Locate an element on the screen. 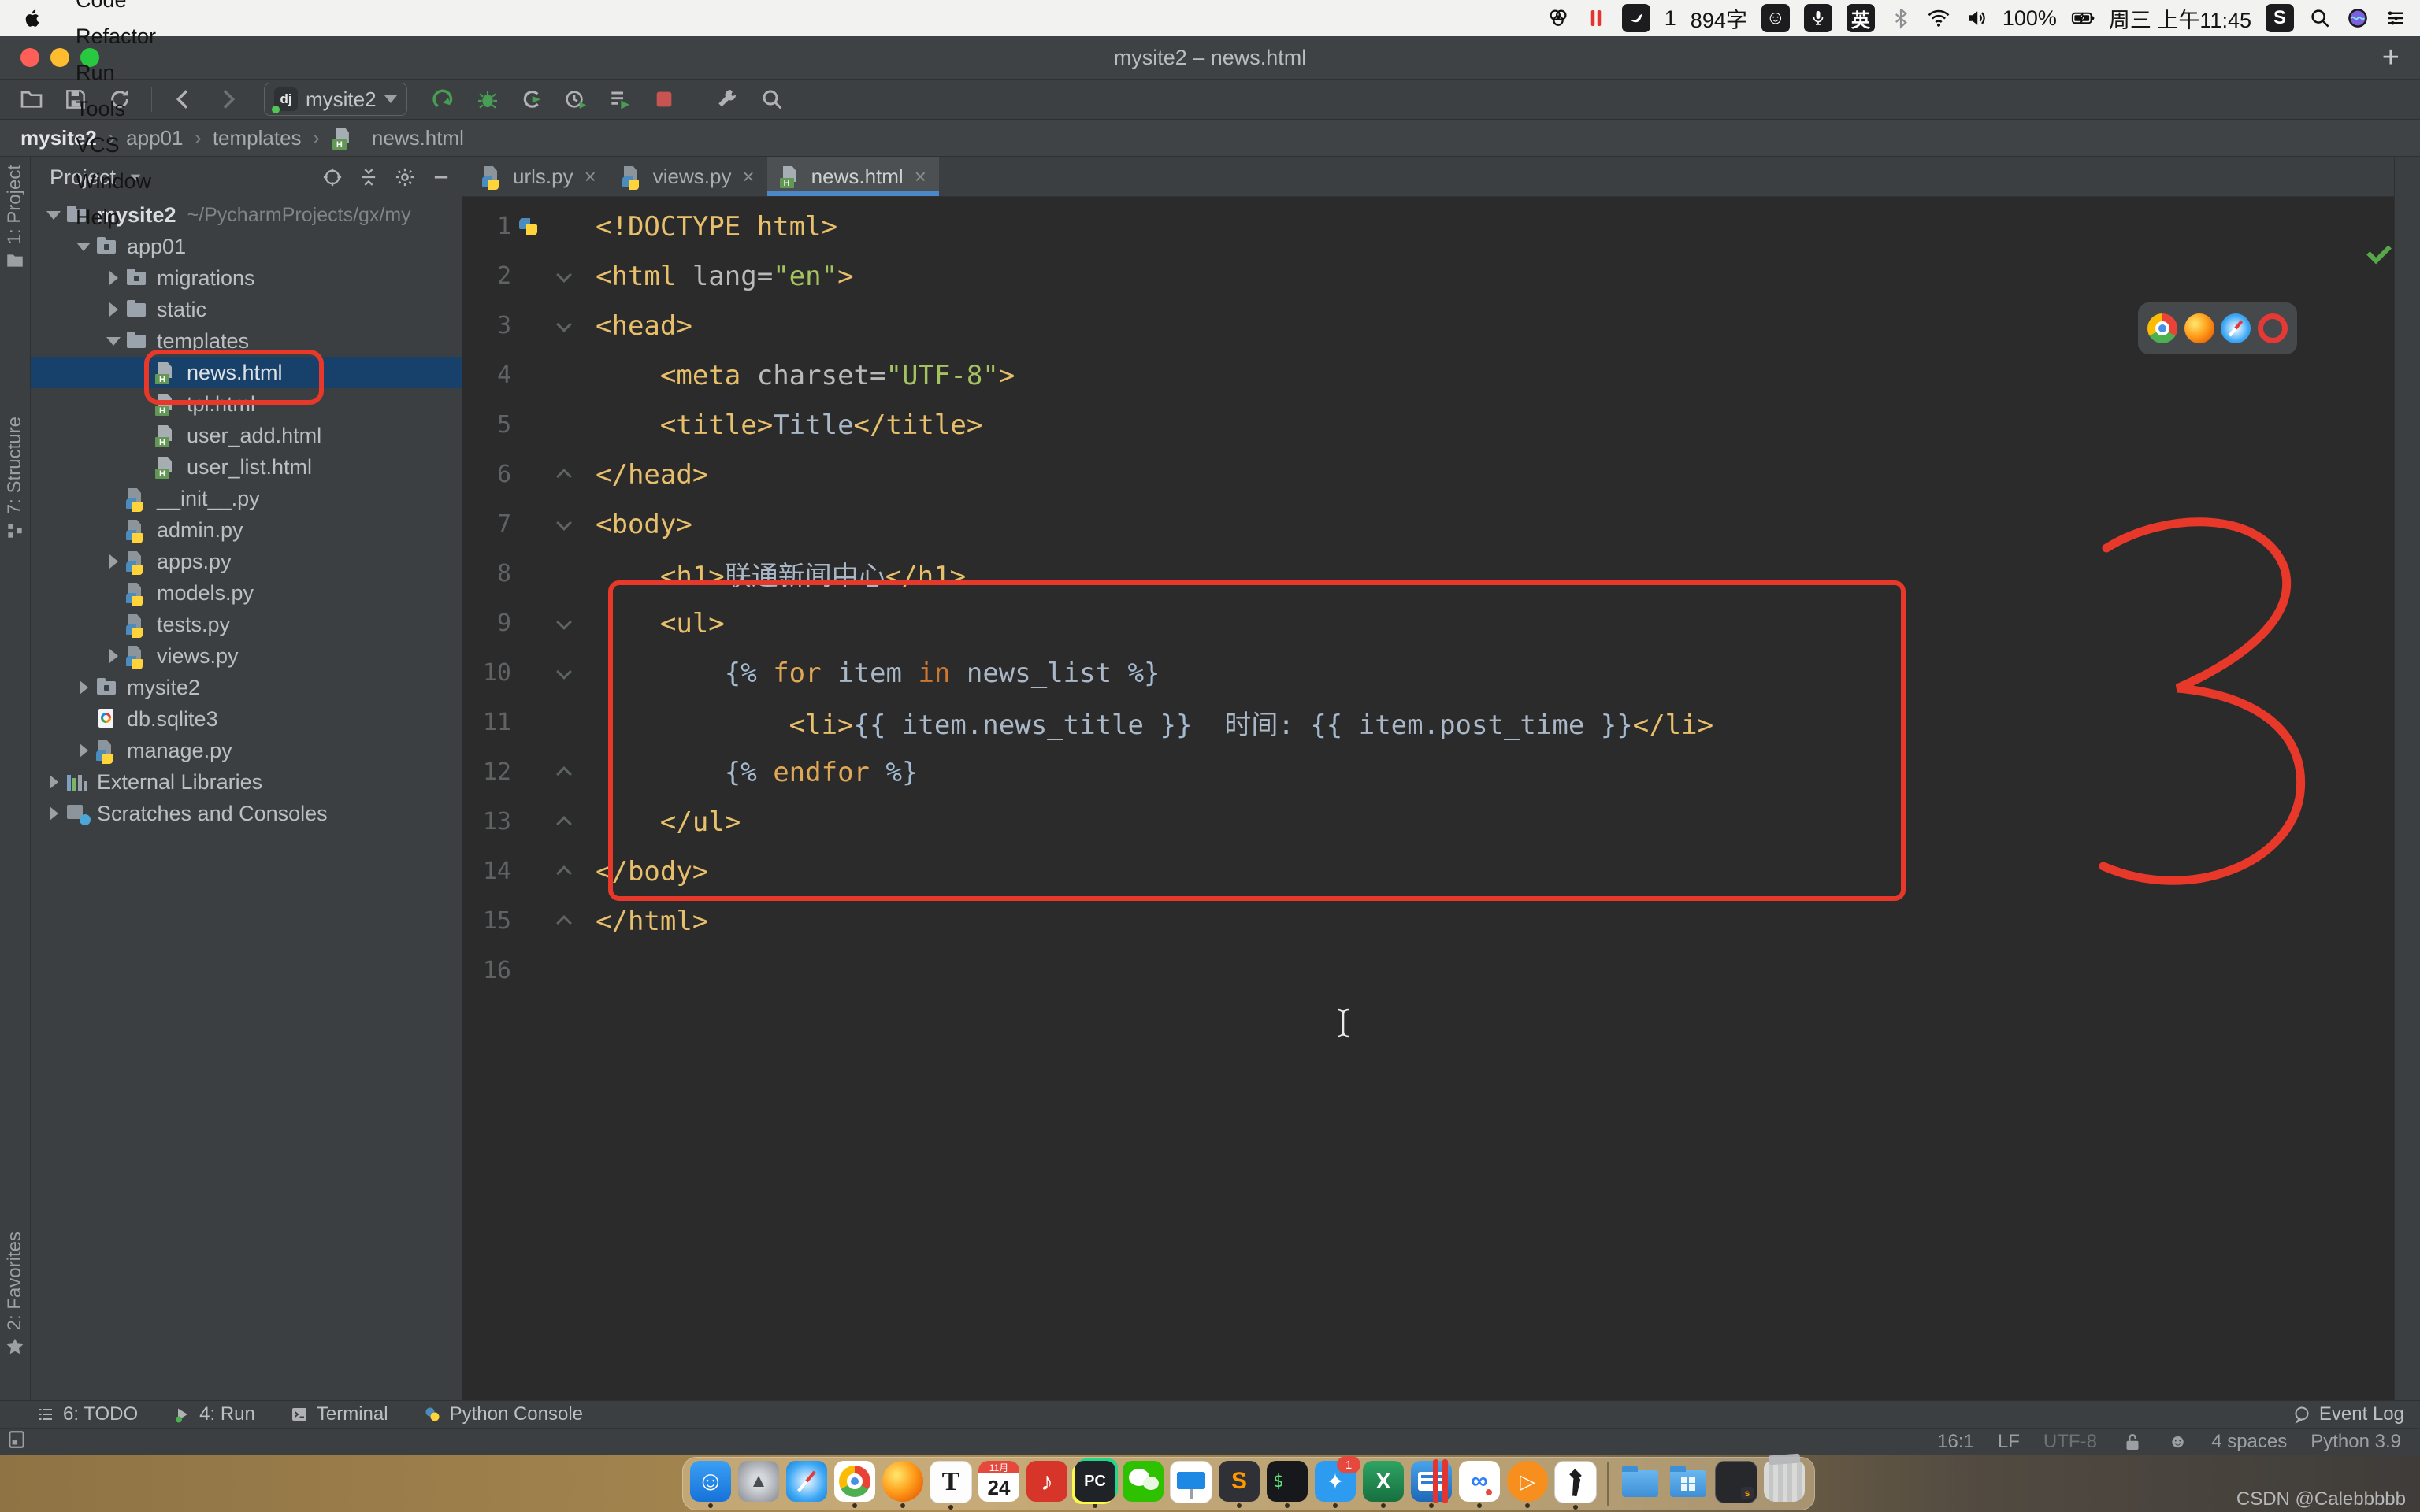 The height and width of the screenshot is (1512, 2420). line-separator: LF is located at coordinates (2009, 1442).